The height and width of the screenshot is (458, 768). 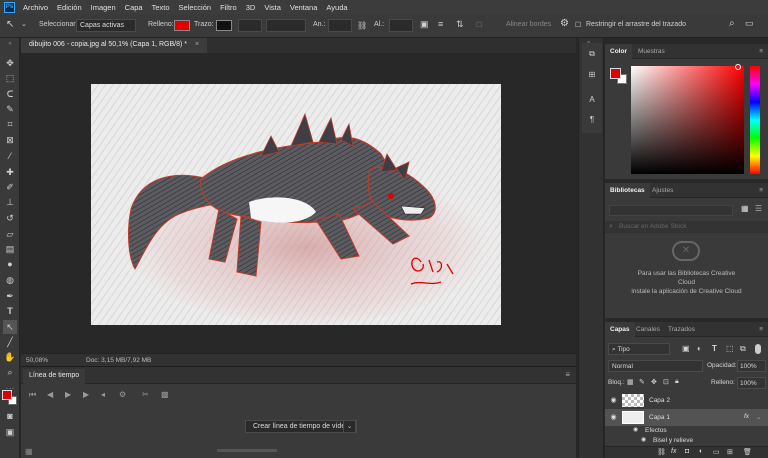 What do you see at coordinates (134, 7) in the screenshot?
I see `menu-capa: Capa` at bounding box center [134, 7].